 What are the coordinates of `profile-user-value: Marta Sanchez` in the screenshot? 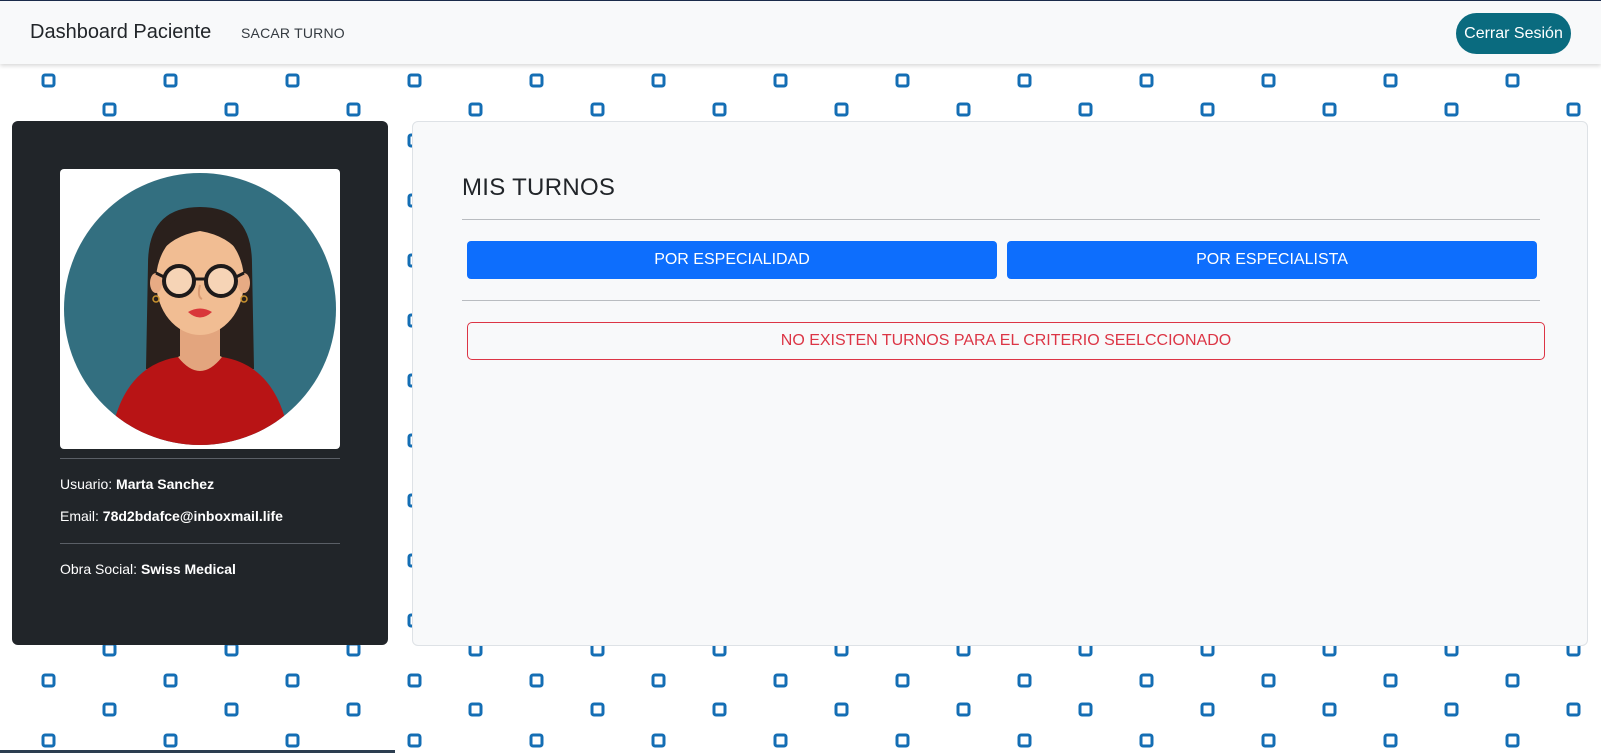 It's located at (165, 484).